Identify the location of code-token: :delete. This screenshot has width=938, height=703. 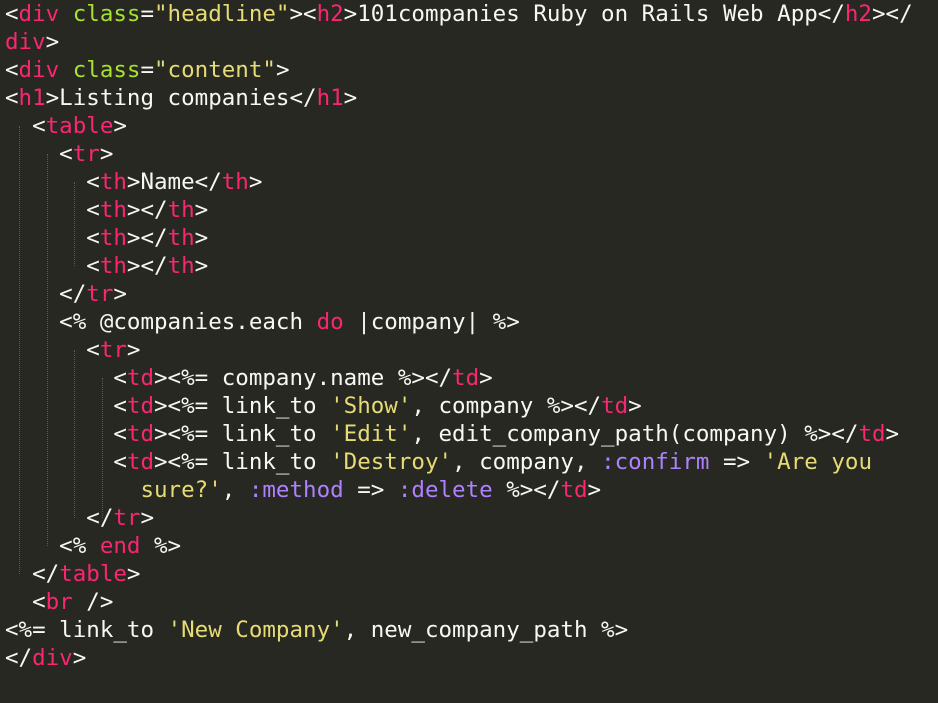
(445, 490).